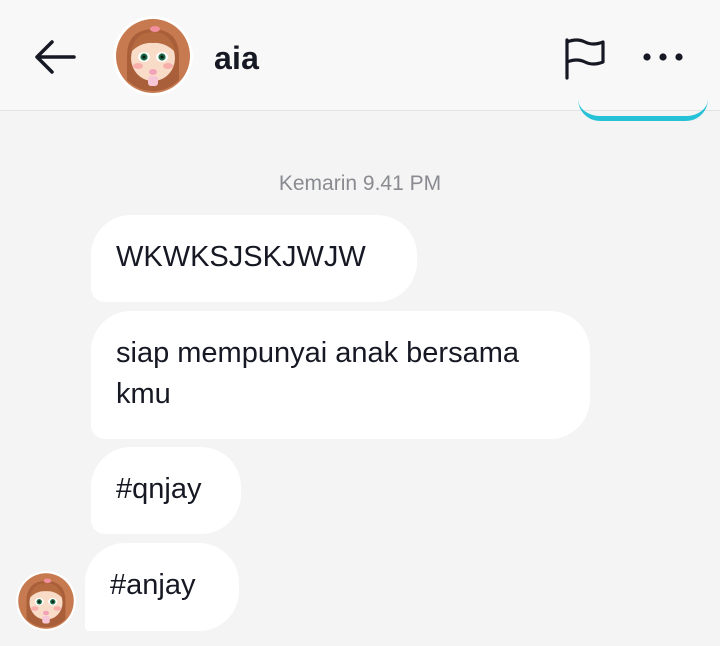 The height and width of the screenshot is (646, 720). I want to click on message-bubble: siap mempunyai anak bersama kmu, so click(340, 375).